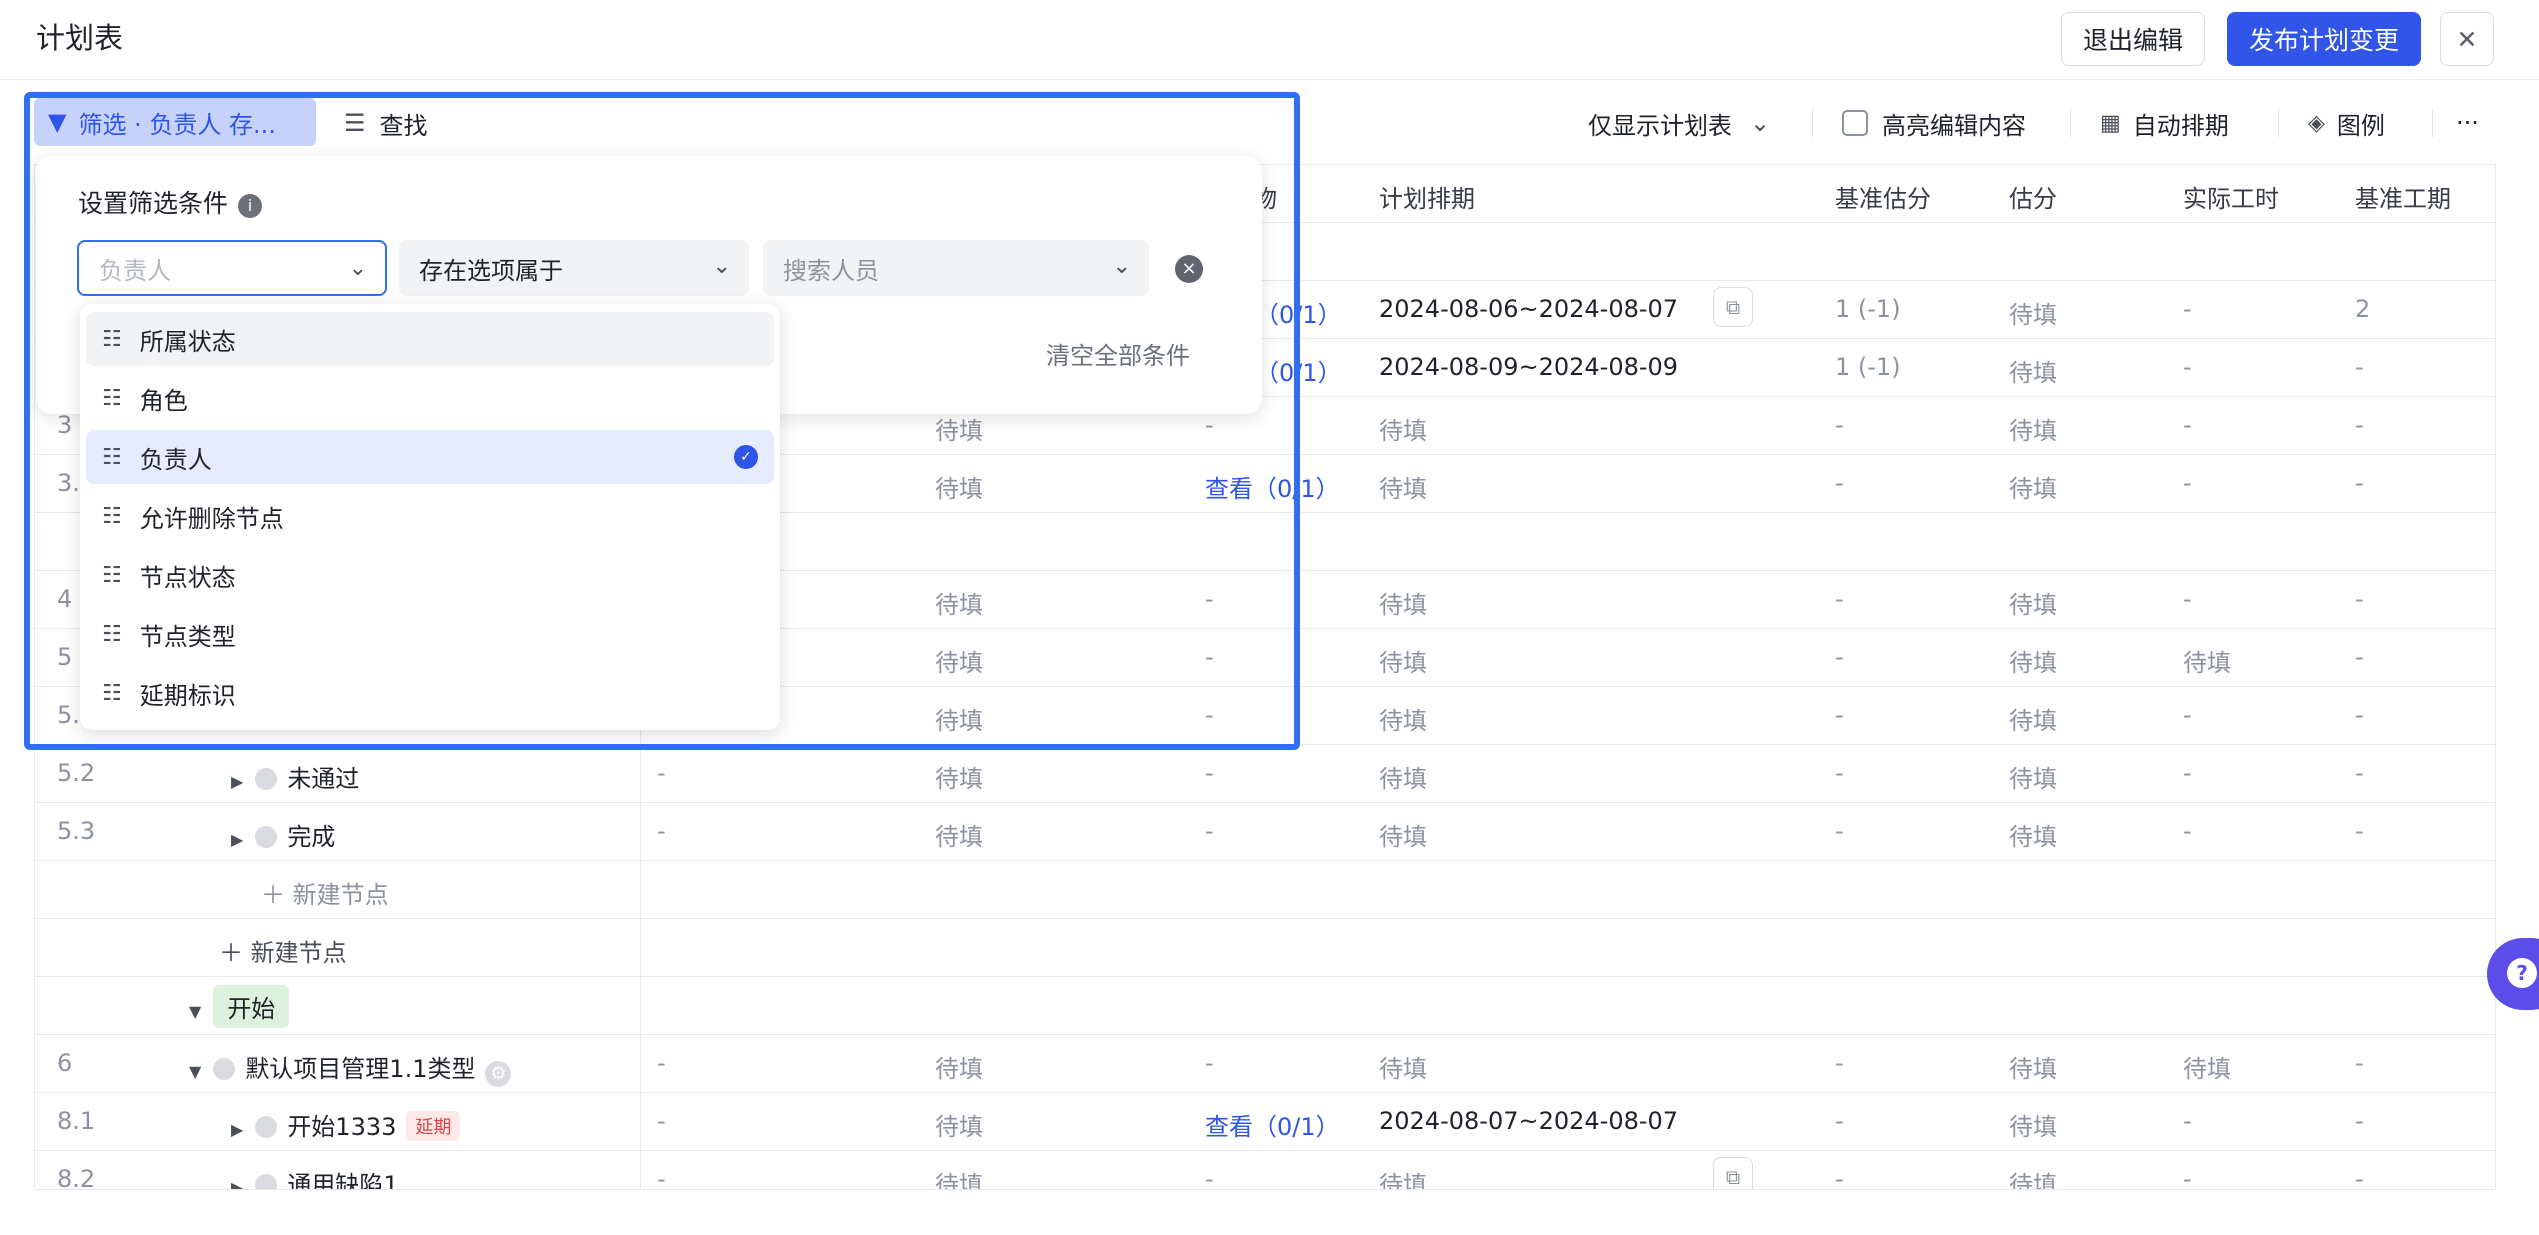 Image resolution: width=2539 pixels, height=1235 pixels. I want to click on schedule-cell: 2024-08-09~2024-08-09, so click(1529, 367).